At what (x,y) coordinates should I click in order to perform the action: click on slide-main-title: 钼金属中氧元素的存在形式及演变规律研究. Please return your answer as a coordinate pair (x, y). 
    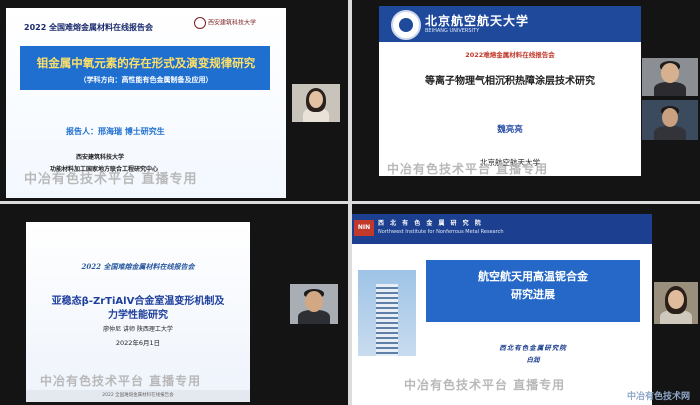
    Looking at the image, I should click on (146, 63).